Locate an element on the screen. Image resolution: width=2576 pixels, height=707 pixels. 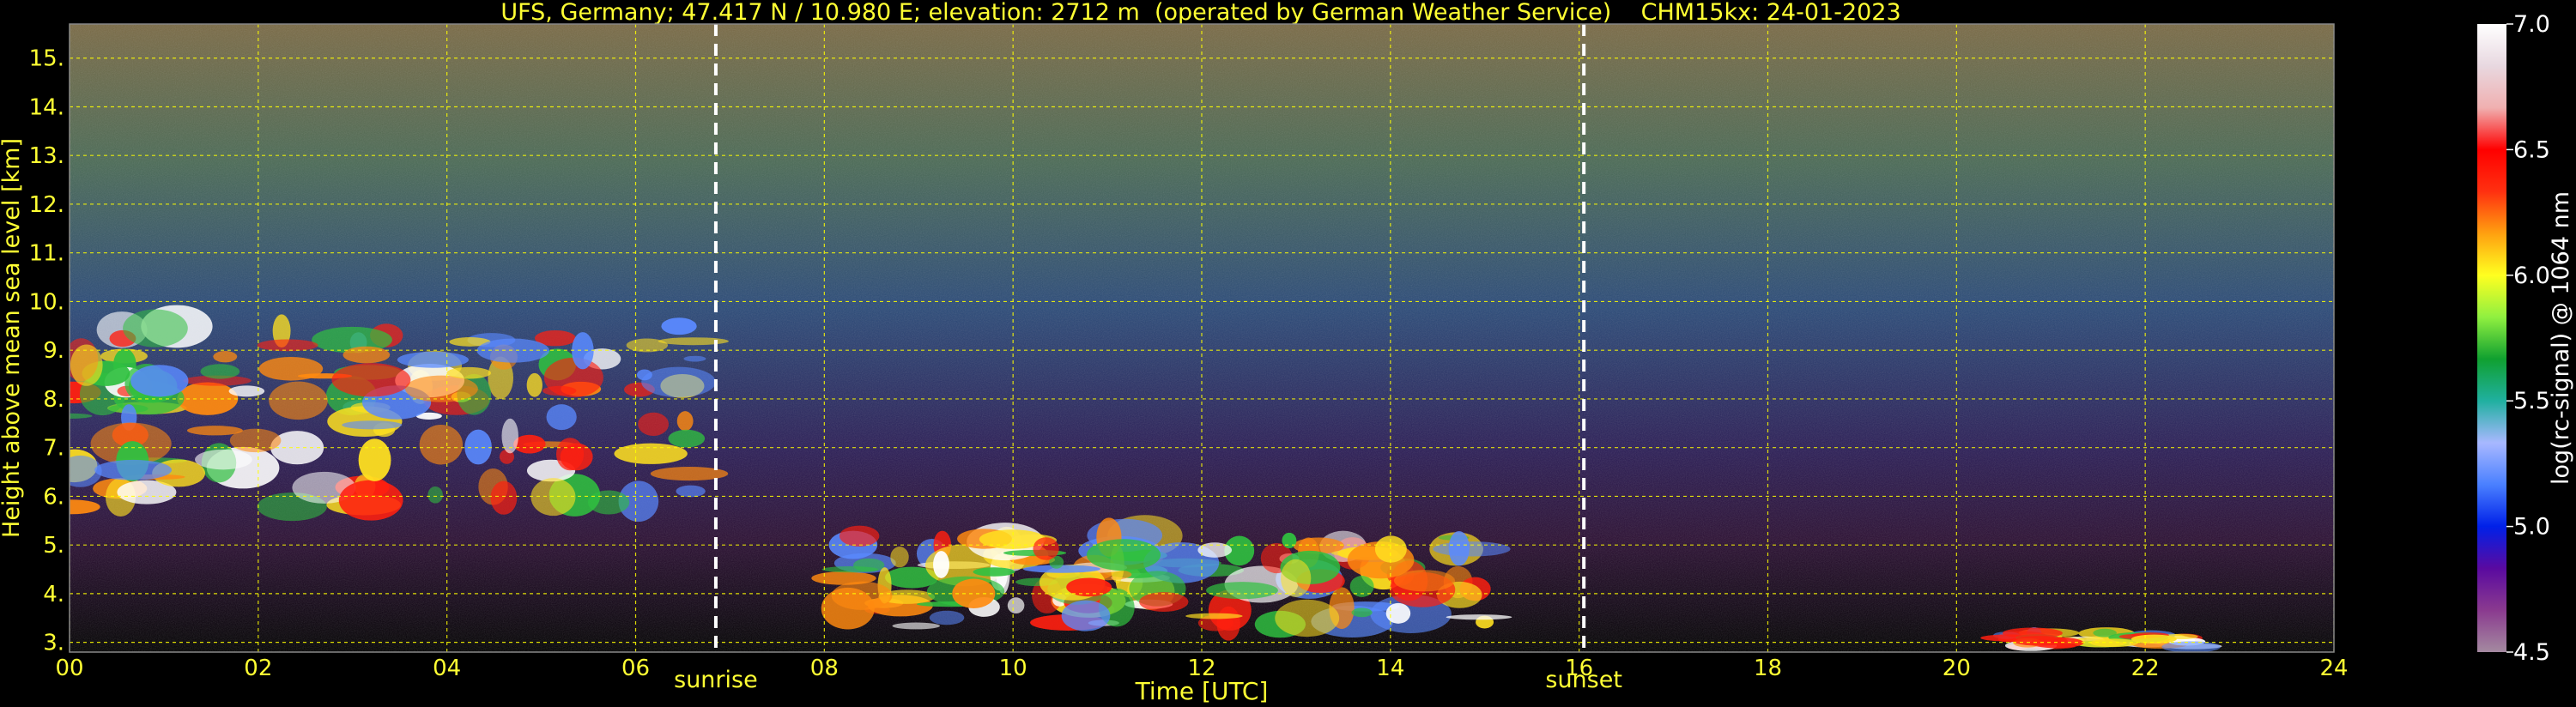
sun-marker-label: sunrise is located at coordinates (716, 680).